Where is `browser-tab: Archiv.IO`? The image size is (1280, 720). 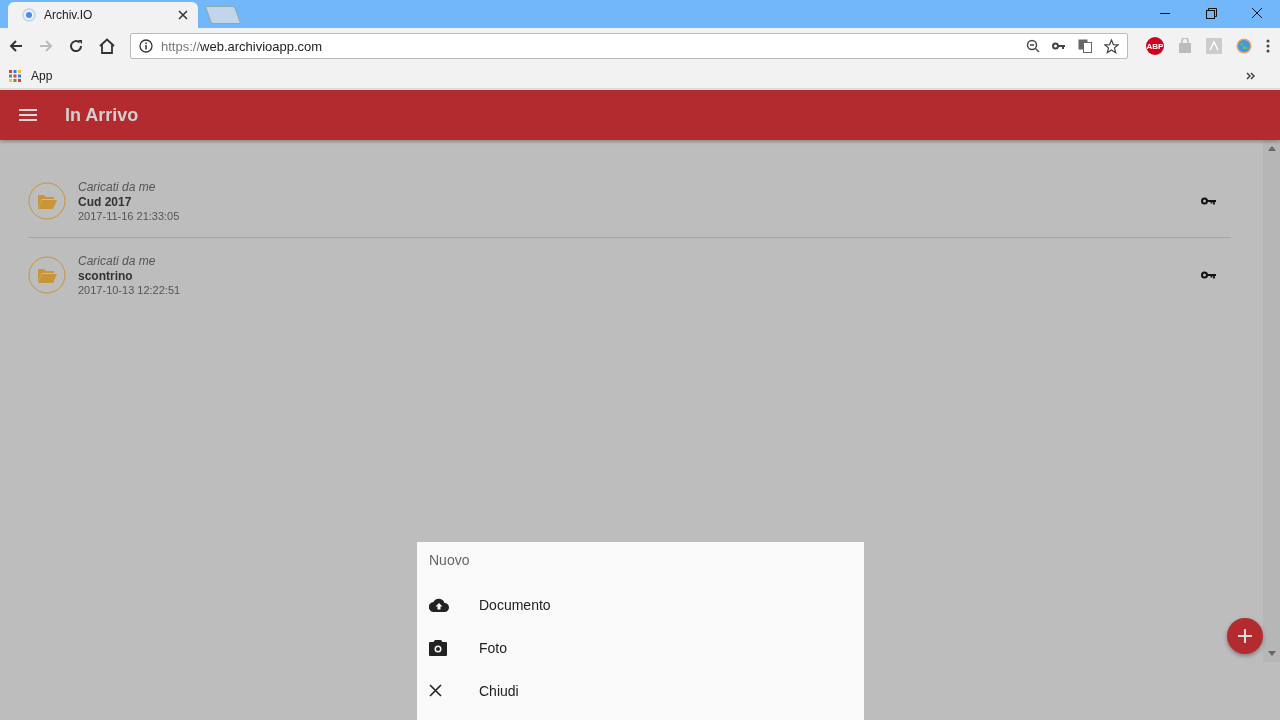 browser-tab: Archiv.IO is located at coordinates (103, 15).